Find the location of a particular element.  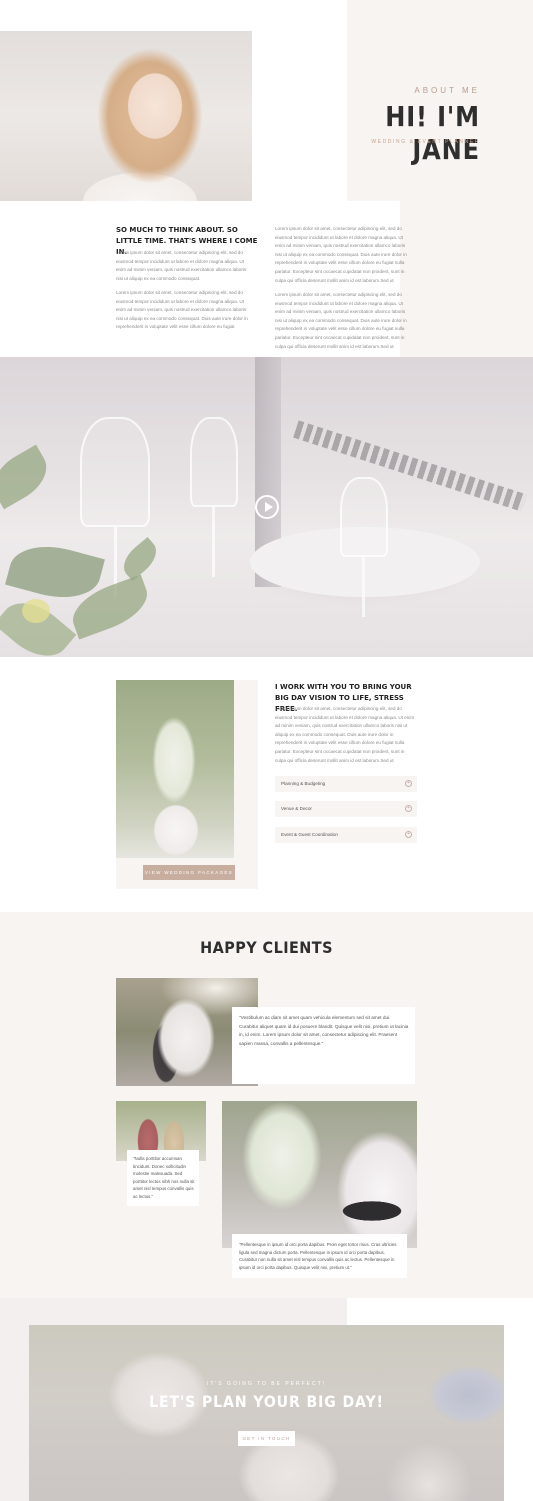

clients-title: HAPPY CLIENTS is located at coordinates (266, 947).